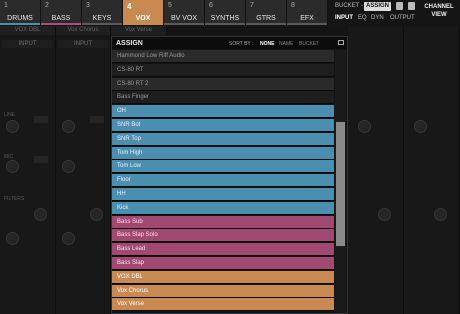 The height and width of the screenshot is (314, 460). What do you see at coordinates (129, 6) in the screenshot?
I see `tab-number: 4` at bounding box center [129, 6].